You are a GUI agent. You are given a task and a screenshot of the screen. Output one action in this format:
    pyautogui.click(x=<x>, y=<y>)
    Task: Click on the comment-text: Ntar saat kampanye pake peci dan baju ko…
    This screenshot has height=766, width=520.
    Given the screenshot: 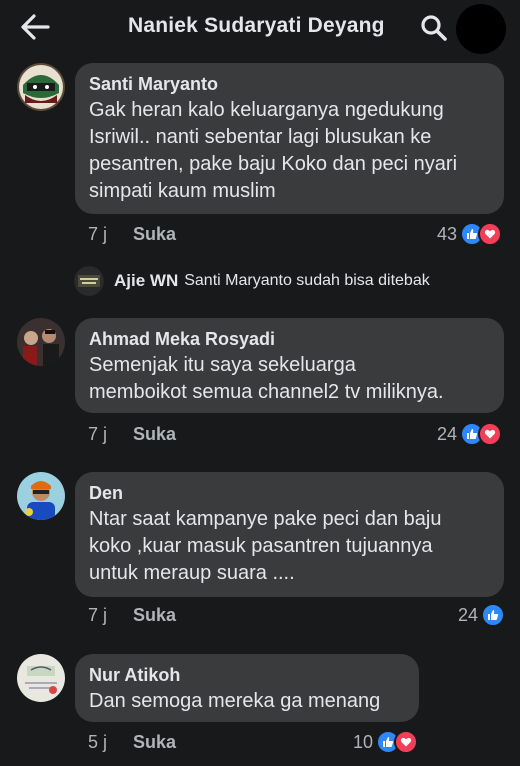 What is the action you would take?
    pyautogui.click(x=265, y=546)
    